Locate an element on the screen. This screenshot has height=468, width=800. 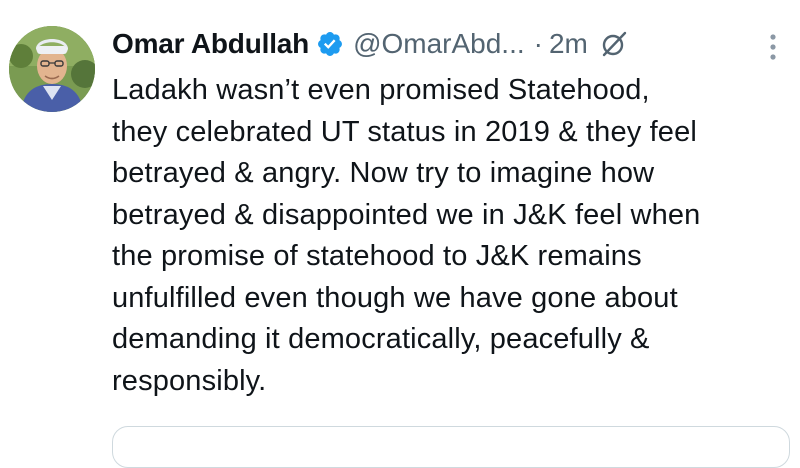
verified-badge-icon is located at coordinates (330, 44).